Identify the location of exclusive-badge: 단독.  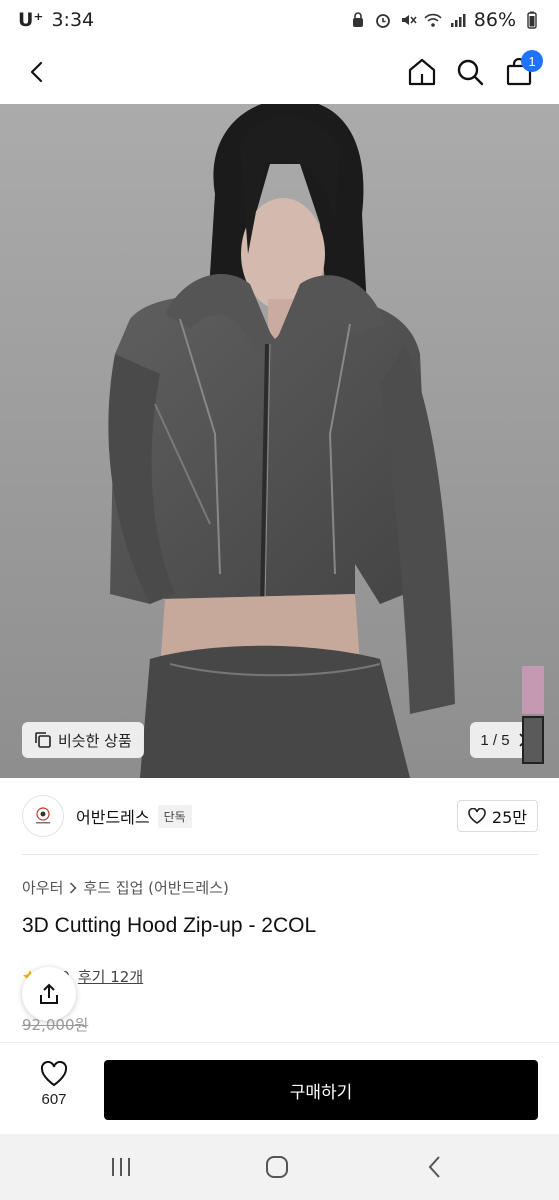
(174, 816).